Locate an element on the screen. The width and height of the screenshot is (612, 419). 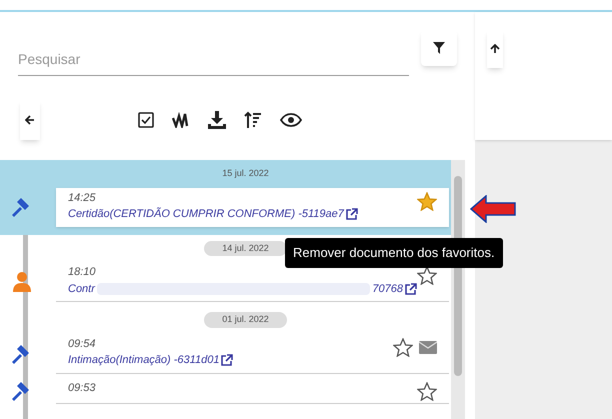
annotation-arrow-icon is located at coordinates (493, 209).